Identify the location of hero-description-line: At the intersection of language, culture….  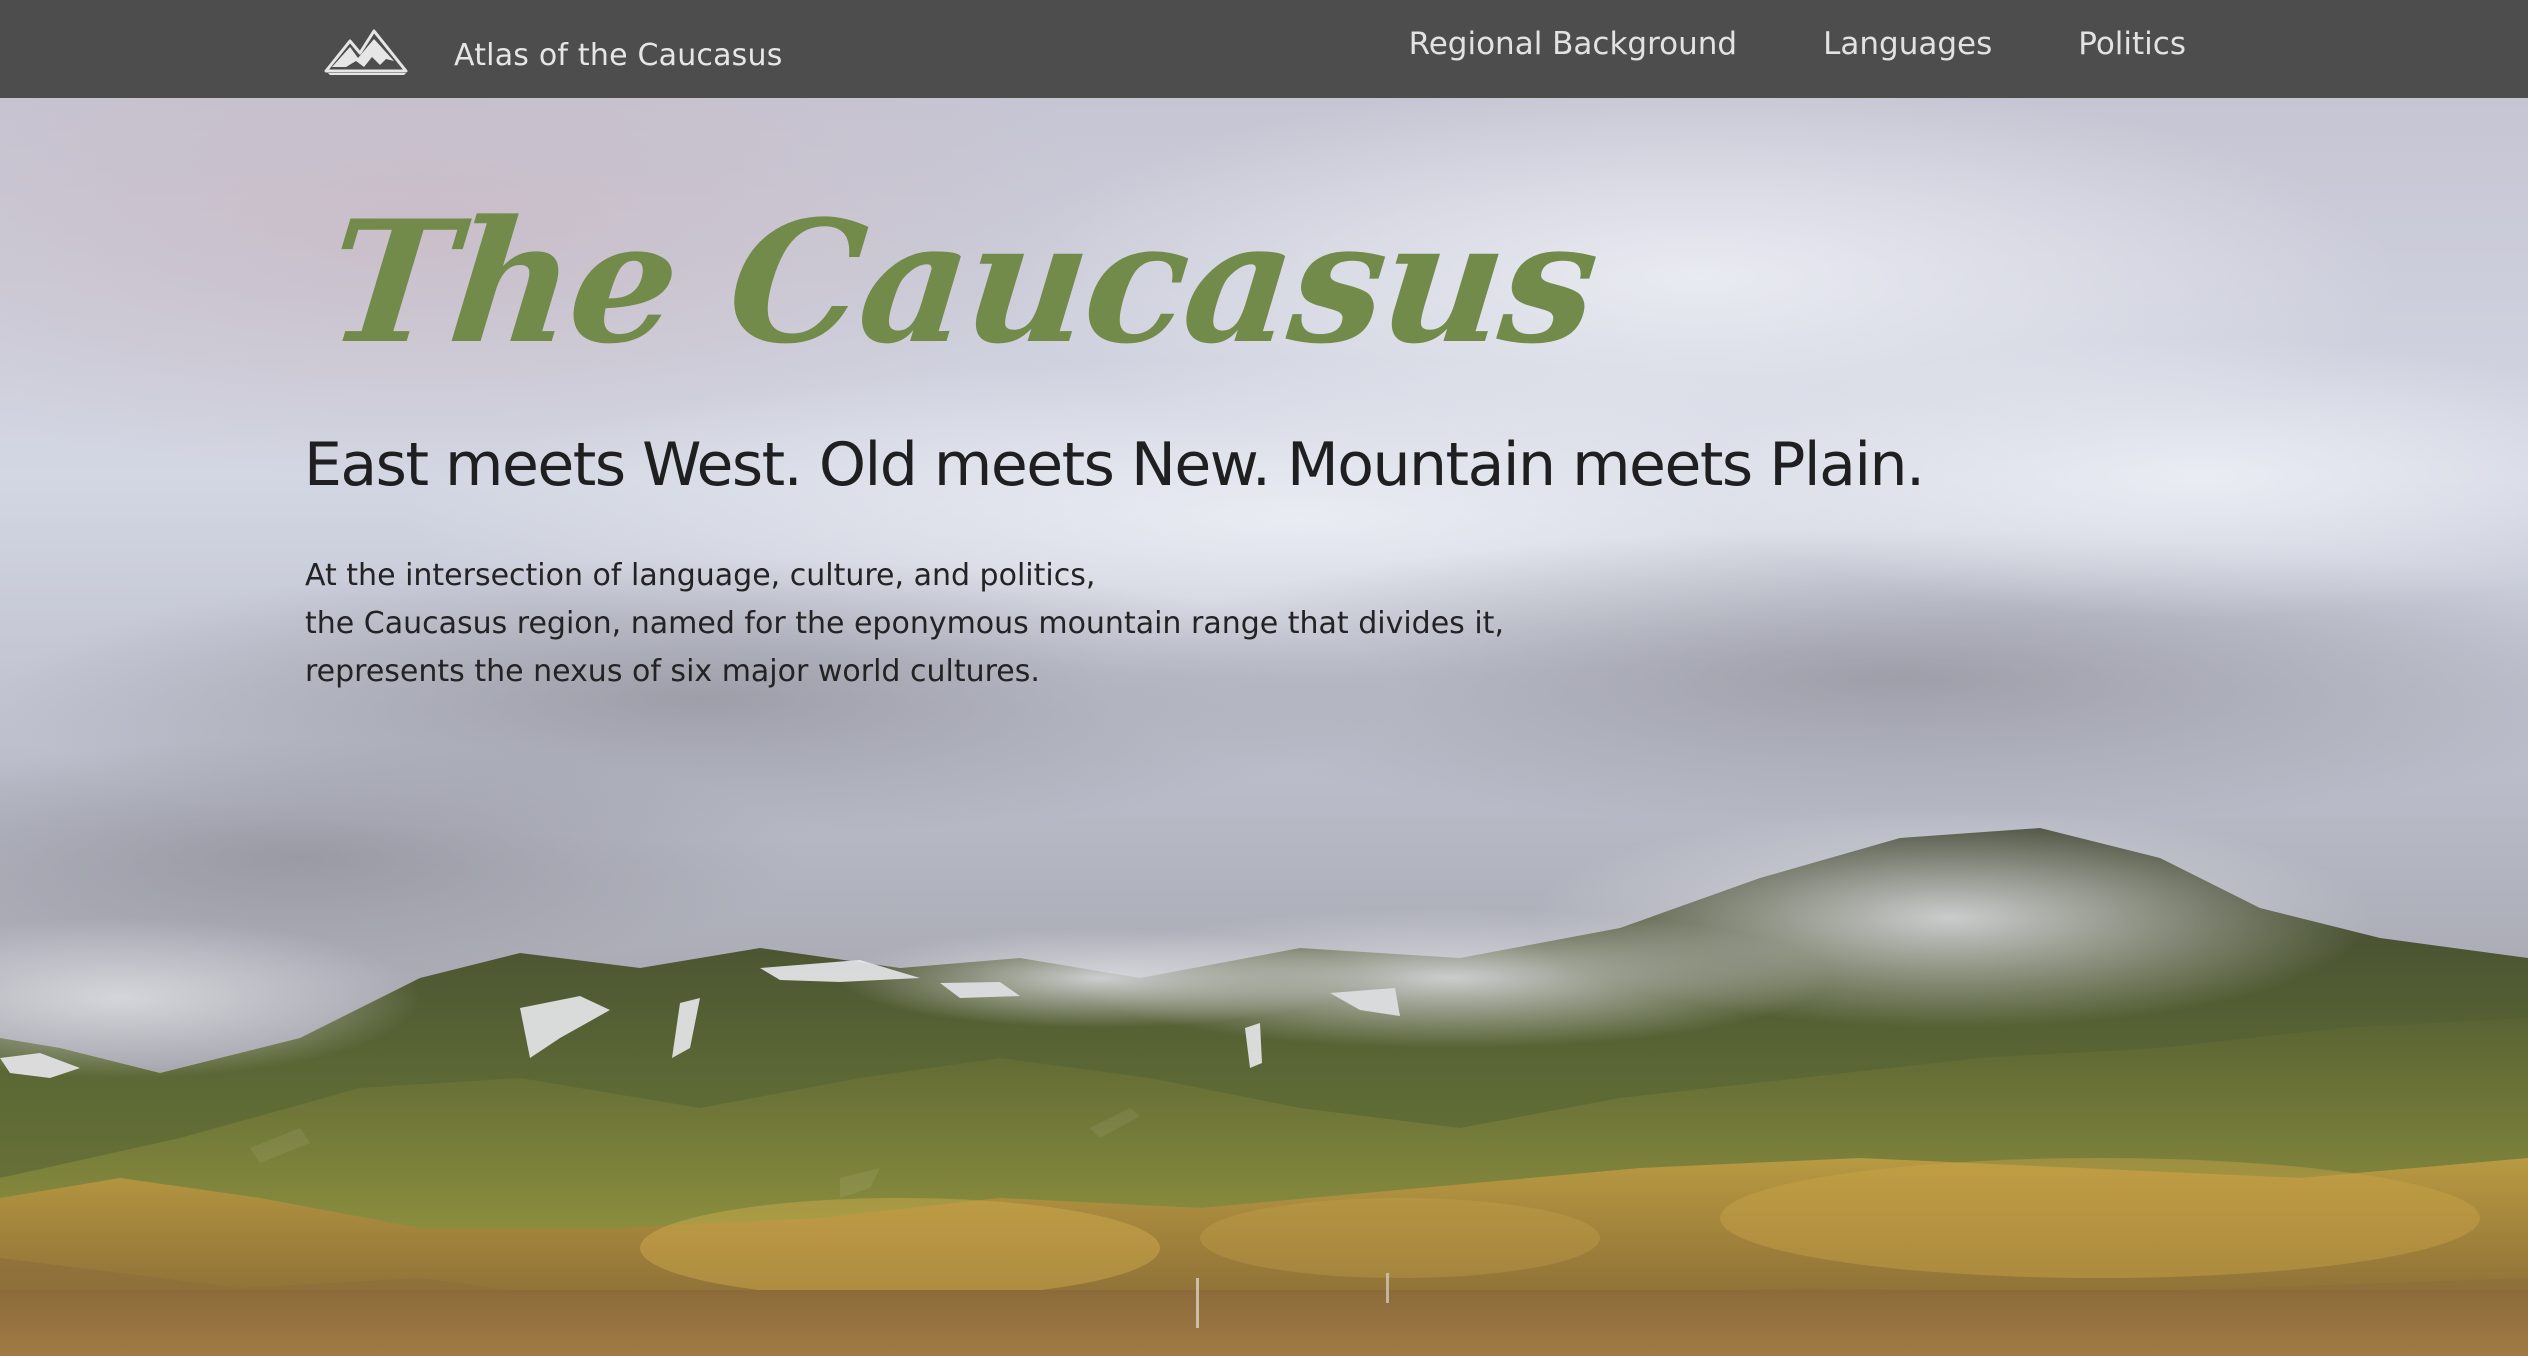
(700, 575).